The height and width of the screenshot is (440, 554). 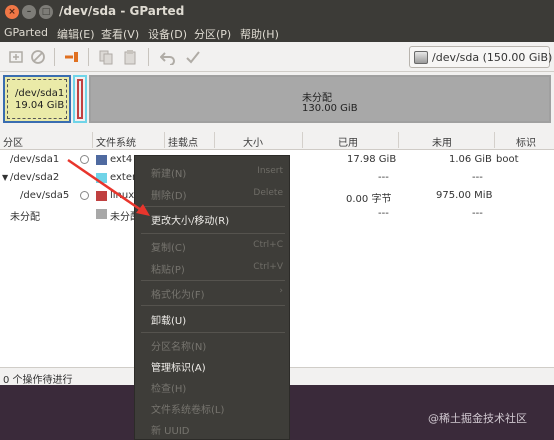 I want to click on row-unused: 975.00 MiB, so click(x=464, y=195).